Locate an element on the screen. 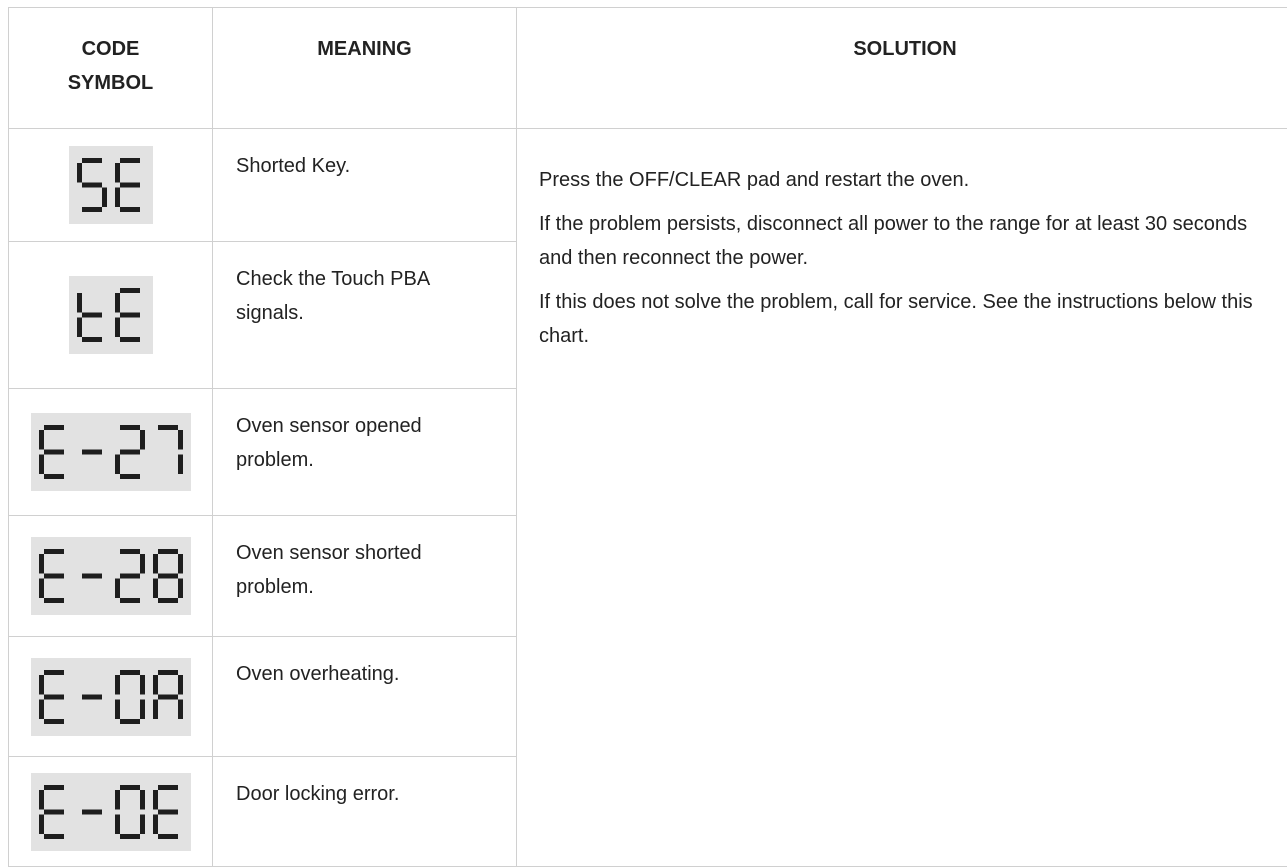  lcd-segments: E-0A is located at coordinates (110, 696).